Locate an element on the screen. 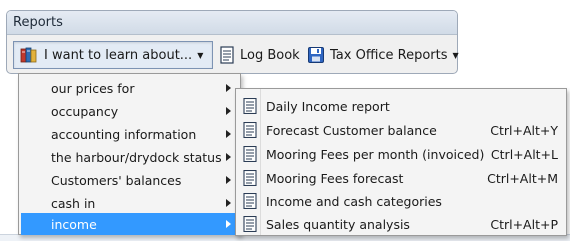  reports-panel-title: Reports is located at coordinates (232, 23).